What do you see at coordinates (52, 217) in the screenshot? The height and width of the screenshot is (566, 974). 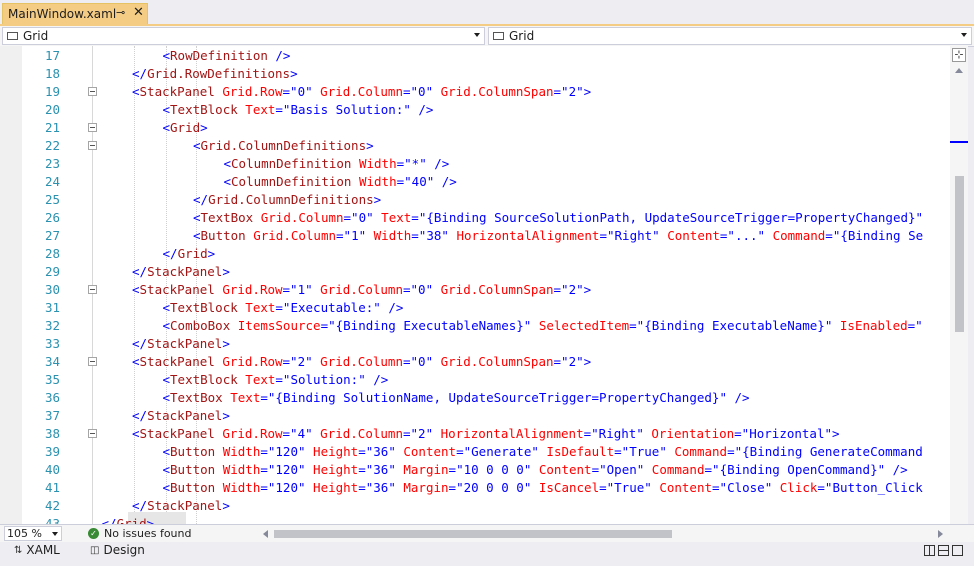 I see `line-number: 26` at bounding box center [52, 217].